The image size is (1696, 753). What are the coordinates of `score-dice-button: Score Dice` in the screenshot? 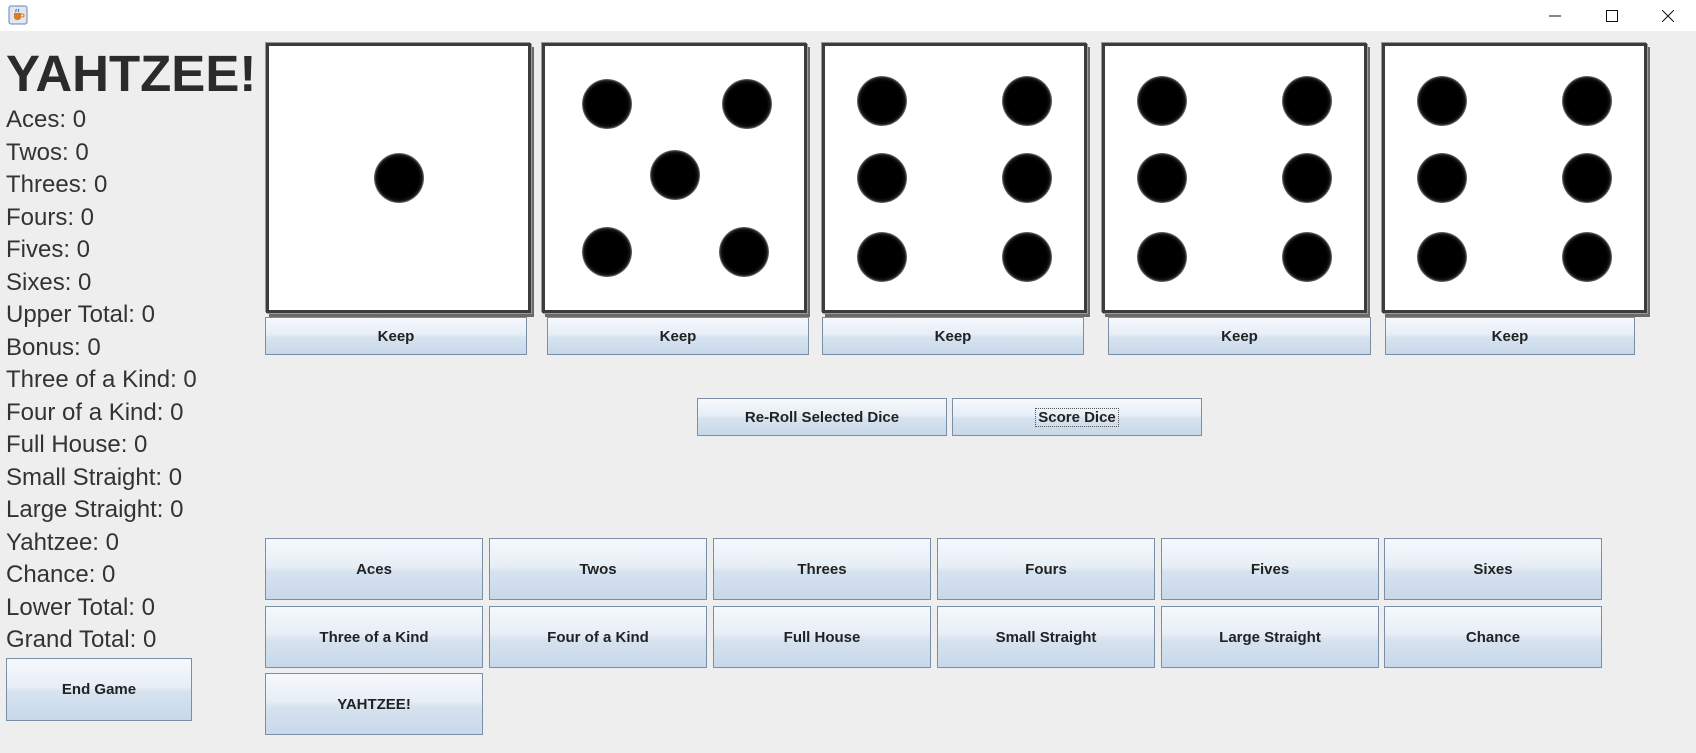 It's located at (1077, 417).